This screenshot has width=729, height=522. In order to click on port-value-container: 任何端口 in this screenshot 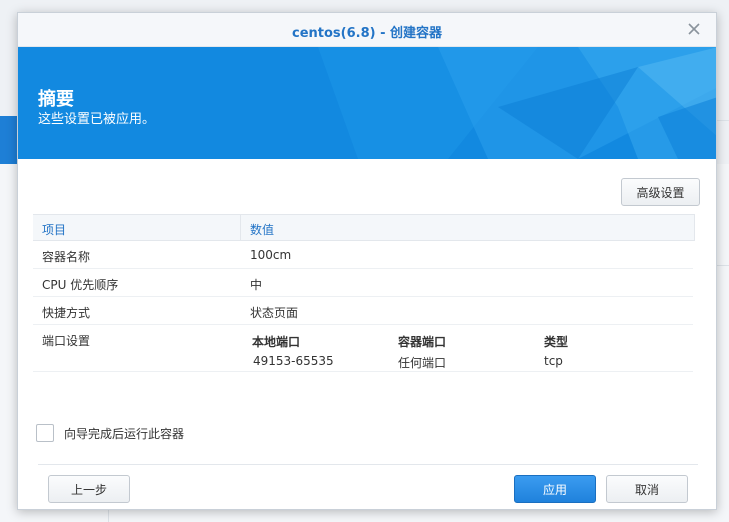, I will do `click(422, 363)`.